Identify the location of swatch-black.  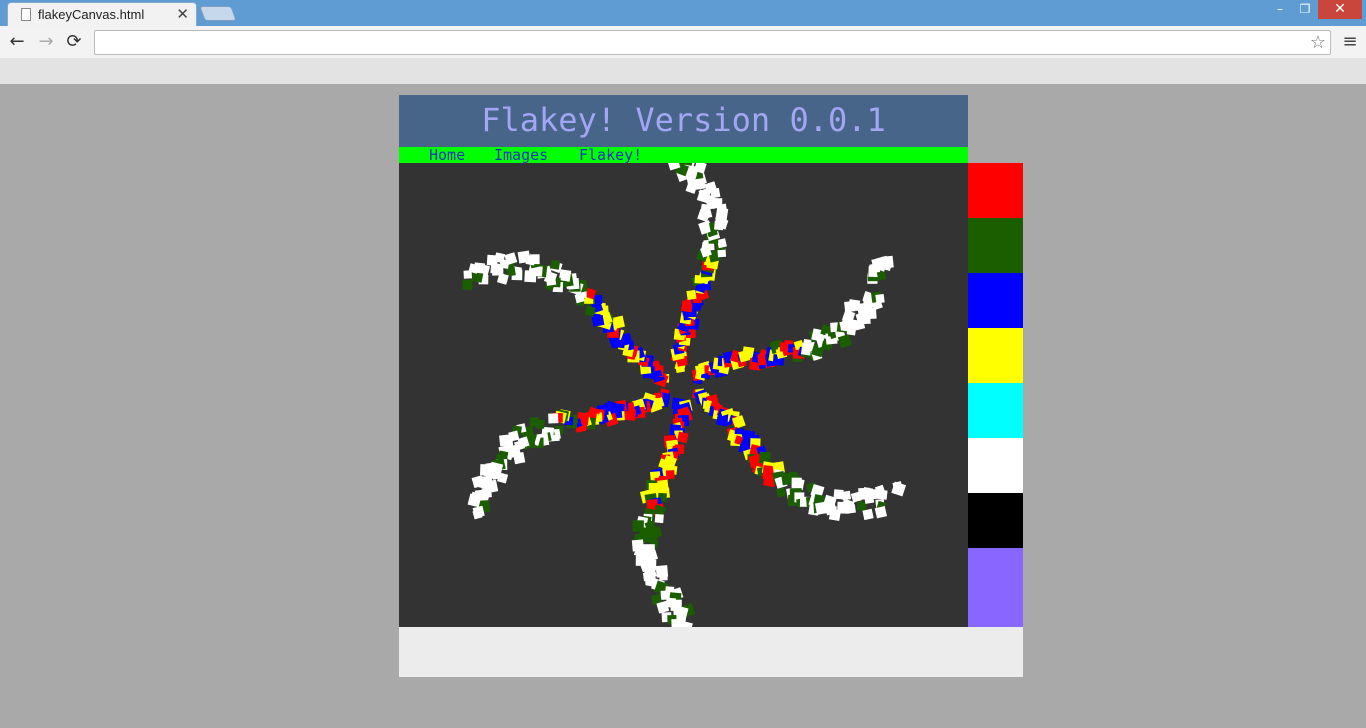
(995, 520).